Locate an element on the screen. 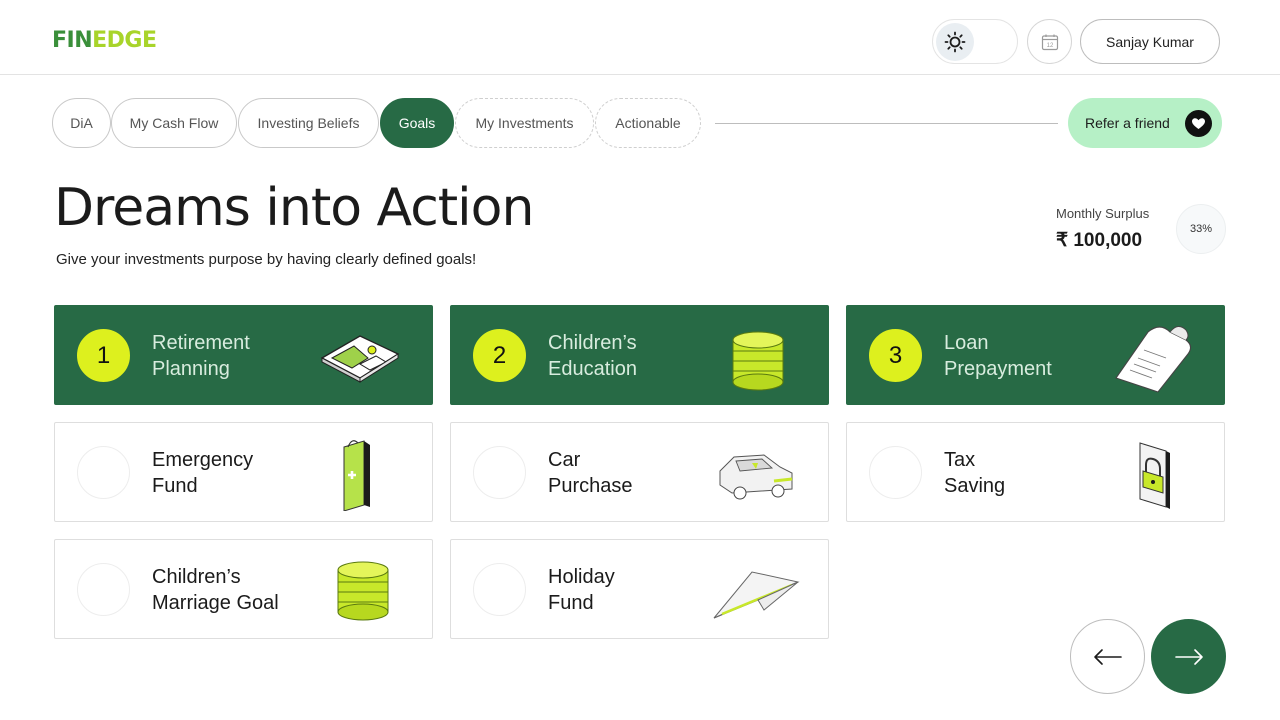 The height and width of the screenshot is (720, 1280). goal-label: Retirement Planning is located at coordinates (201, 356).